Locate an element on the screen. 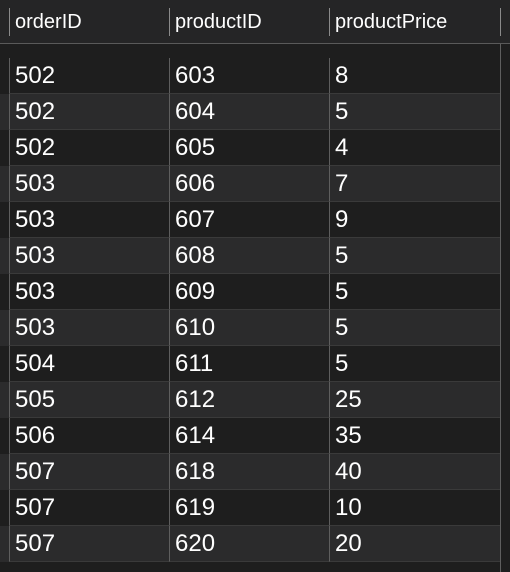  cell-productprice: 4 is located at coordinates (414, 148).